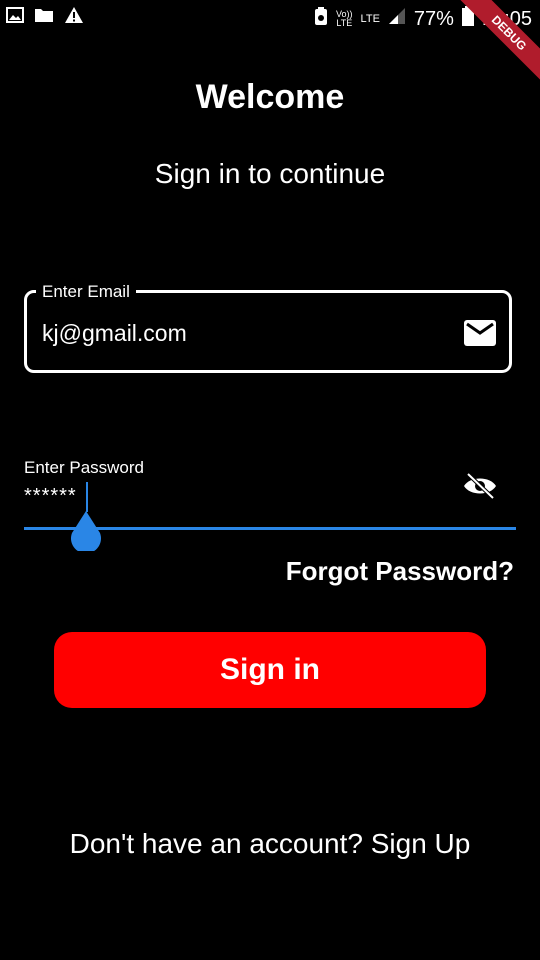 This screenshot has width=540, height=960. I want to click on text-cursor, so click(87, 497).